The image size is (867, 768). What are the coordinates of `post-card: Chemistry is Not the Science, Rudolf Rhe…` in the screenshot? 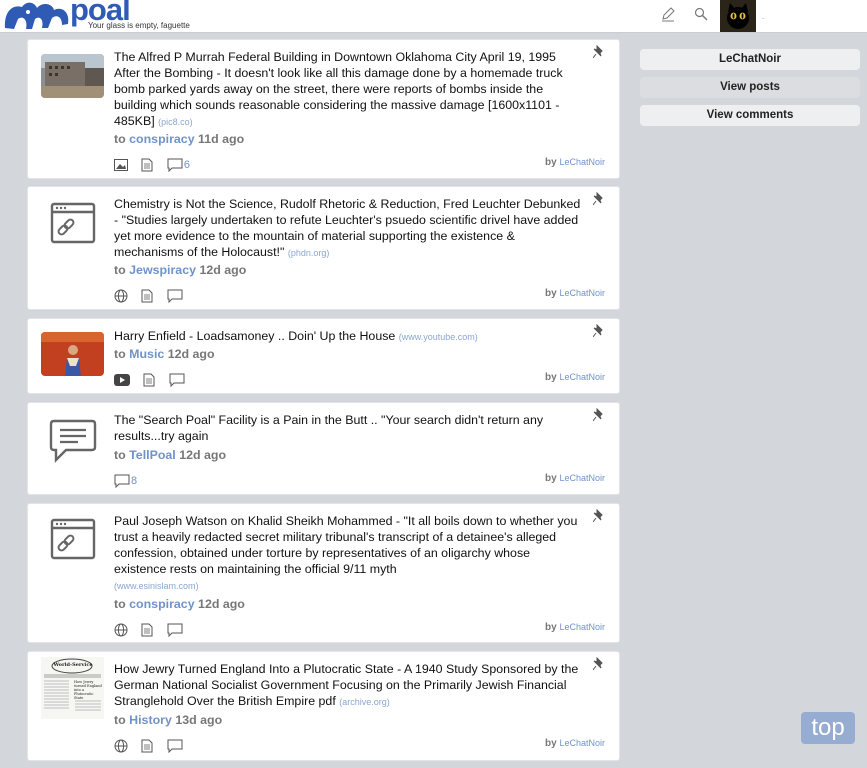 It's located at (323, 248).